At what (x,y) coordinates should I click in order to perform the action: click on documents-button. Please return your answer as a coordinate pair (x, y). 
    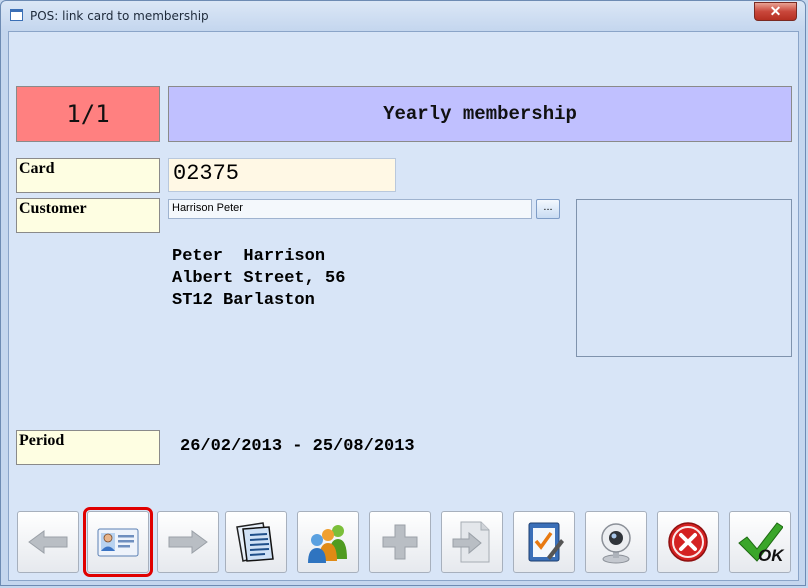
    Looking at the image, I should click on (256, 542).